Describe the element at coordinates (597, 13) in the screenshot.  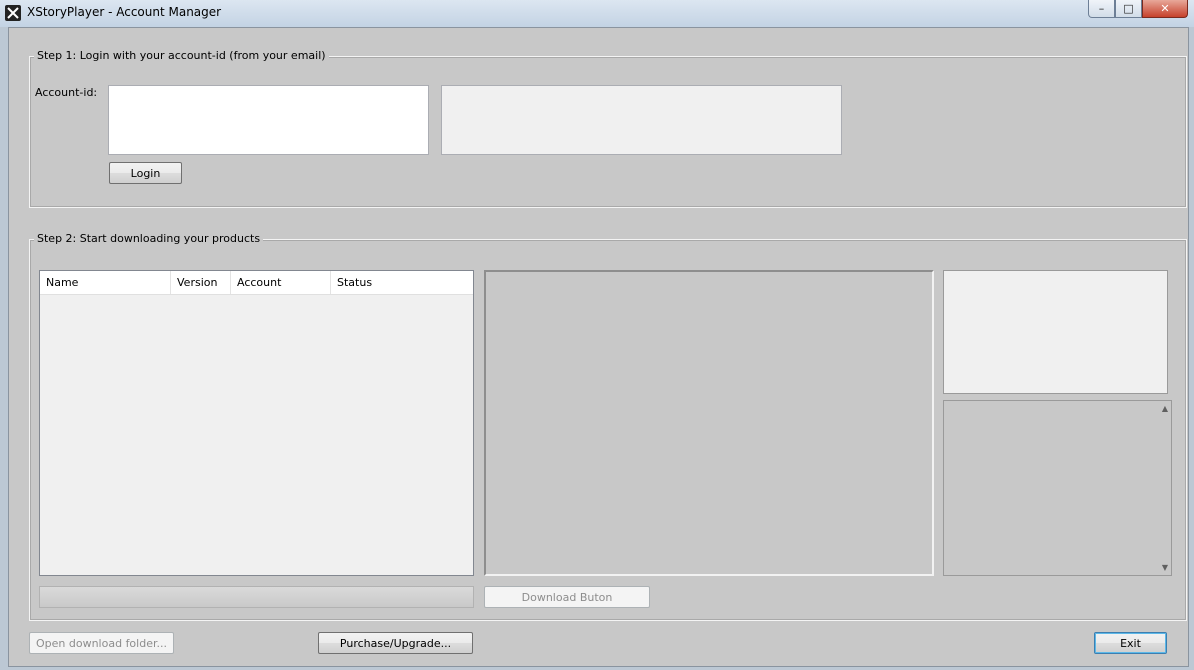
I see `title-bar: XStoryPlayer - Account Manager – □ ✕` at that location.